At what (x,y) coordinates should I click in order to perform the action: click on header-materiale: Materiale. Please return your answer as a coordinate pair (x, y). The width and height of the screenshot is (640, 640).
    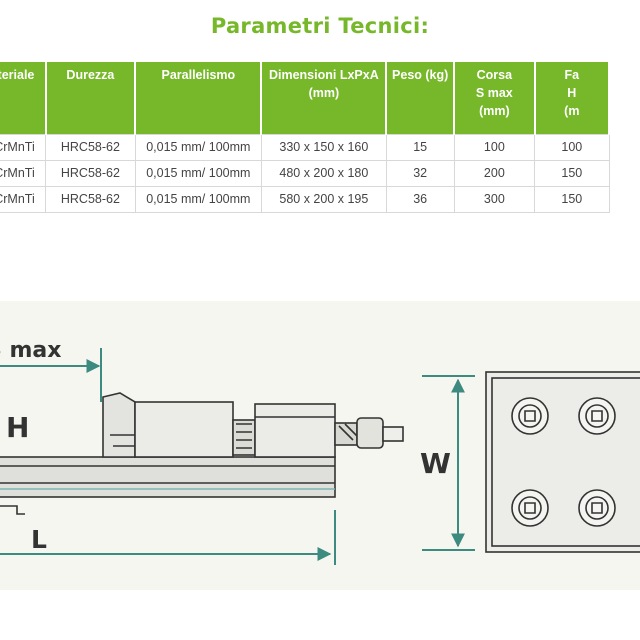
    Looking at the image, I should click on (23, 98).